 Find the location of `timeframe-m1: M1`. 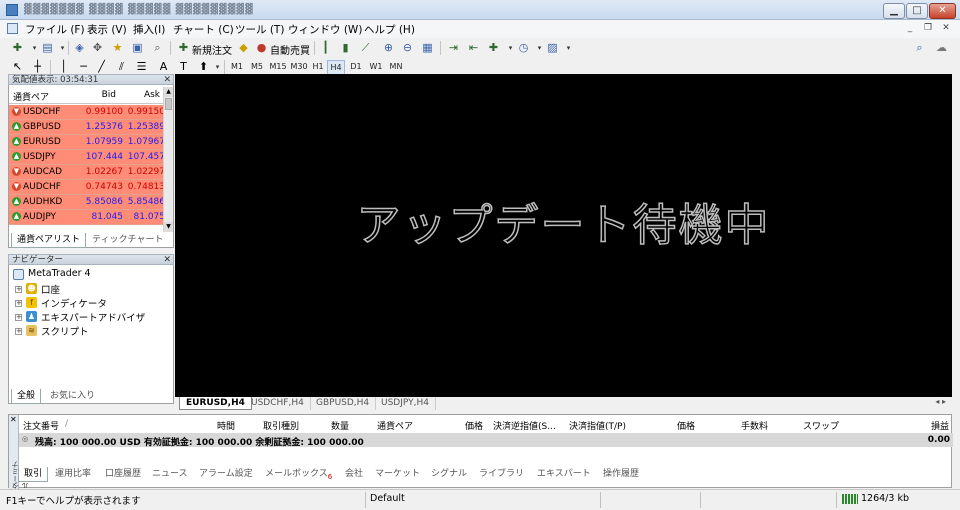

timeframe-m1: M1 is located at coordinates (237, 67).